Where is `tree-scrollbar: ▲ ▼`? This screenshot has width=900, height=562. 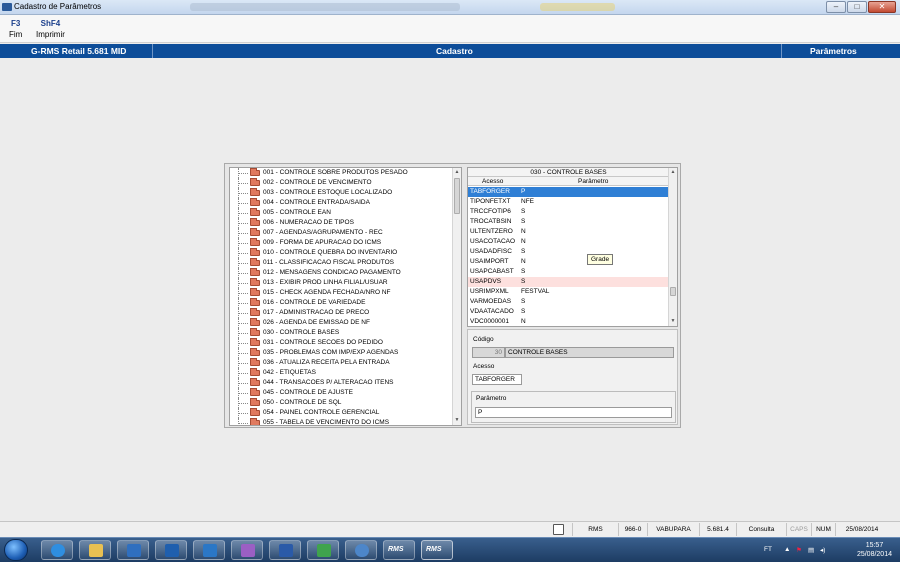 tree-scrollbar: ▲ ▼ is located at coordinates (456, 296).